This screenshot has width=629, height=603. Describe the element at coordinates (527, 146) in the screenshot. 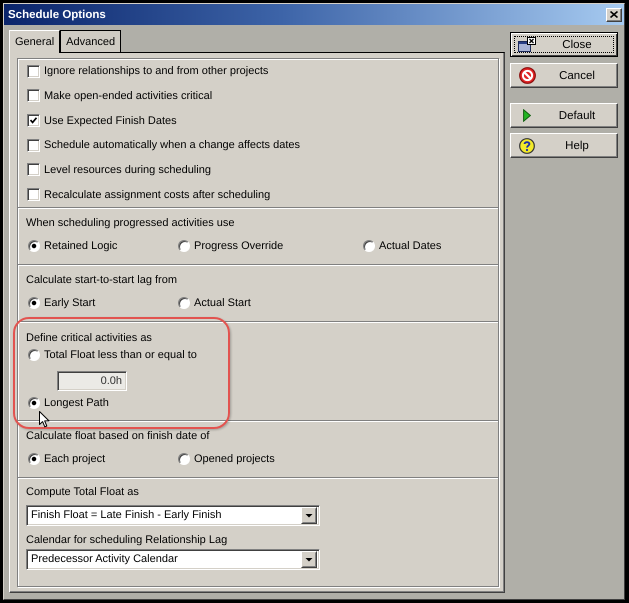

I see `help-icon` at that location.